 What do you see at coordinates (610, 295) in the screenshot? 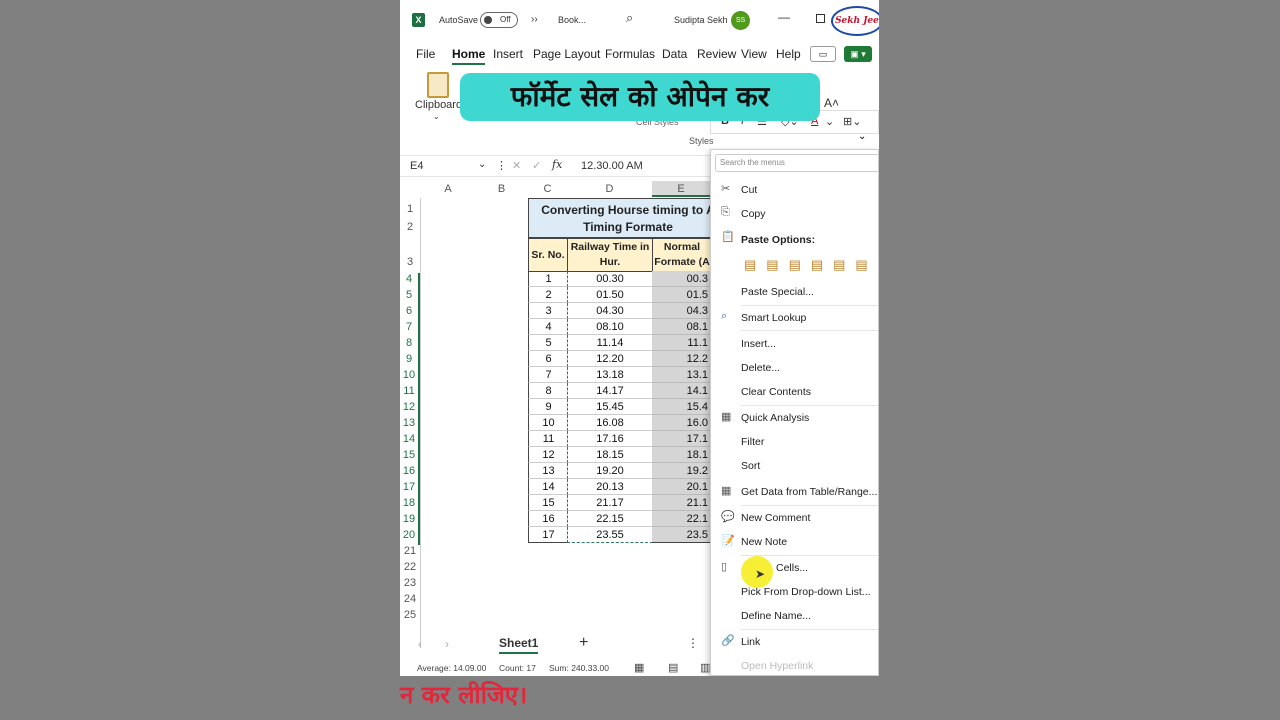
I see `cell-railway-time: 01.50` at bounding box center [610, 295].